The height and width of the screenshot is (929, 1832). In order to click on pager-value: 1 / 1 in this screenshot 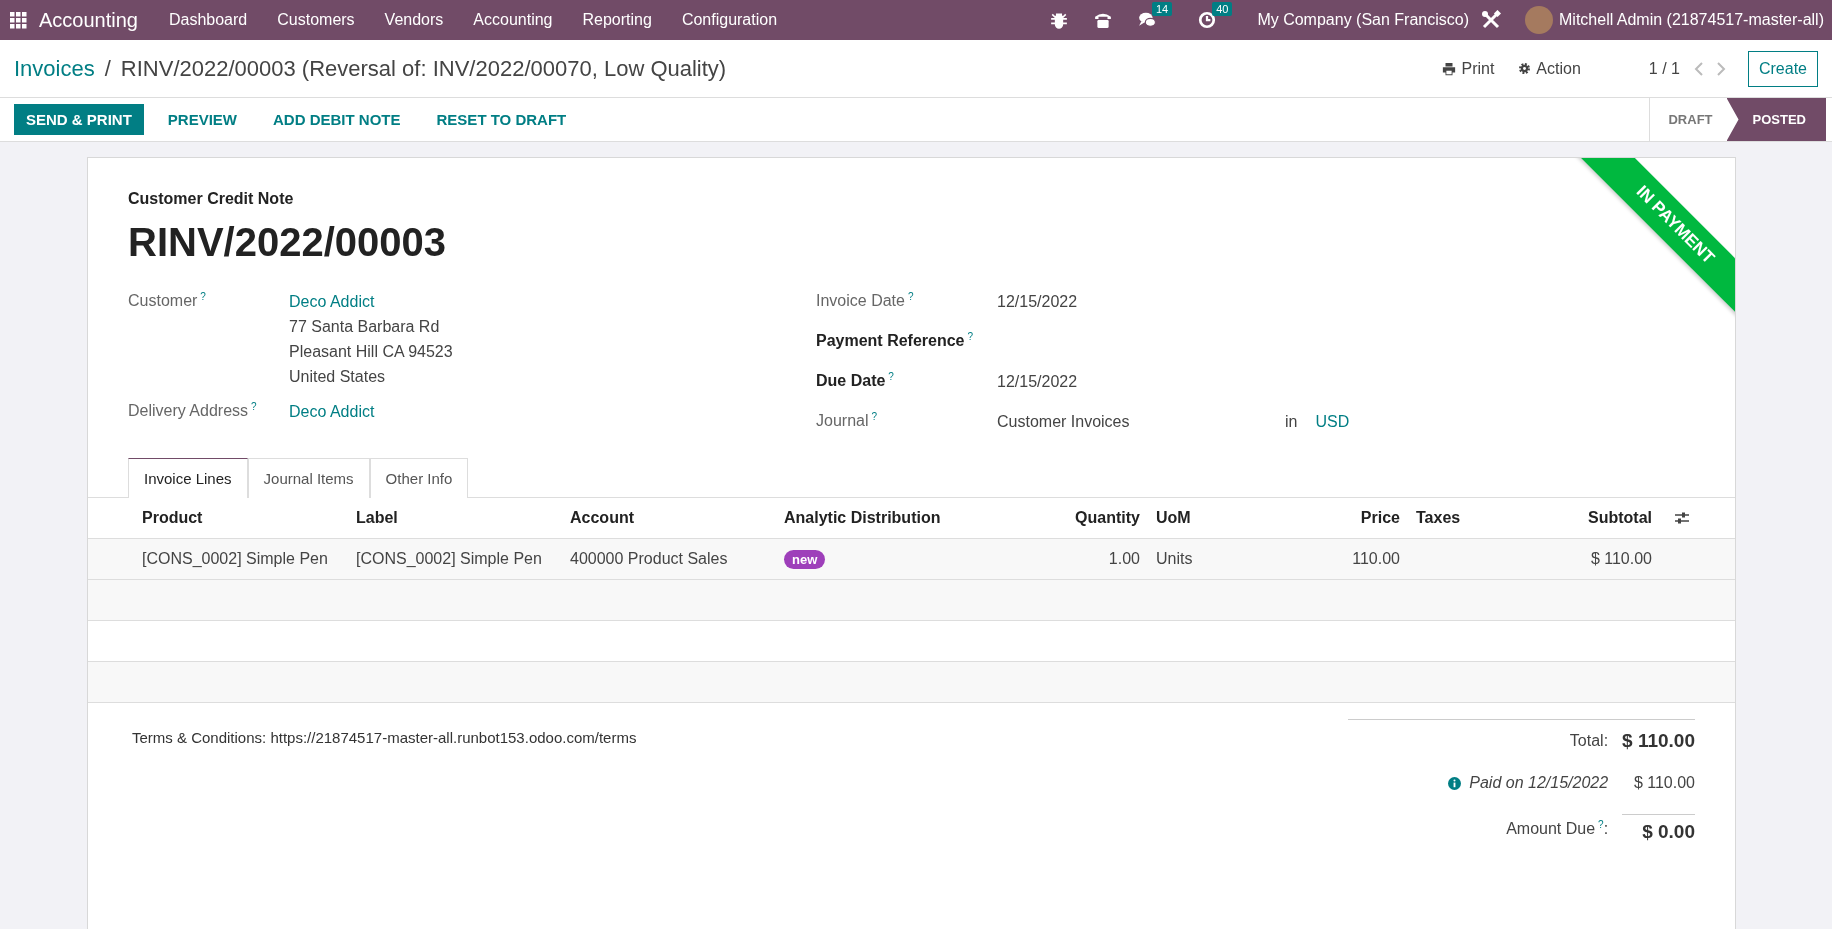, I will do `click(1664, 68)`.